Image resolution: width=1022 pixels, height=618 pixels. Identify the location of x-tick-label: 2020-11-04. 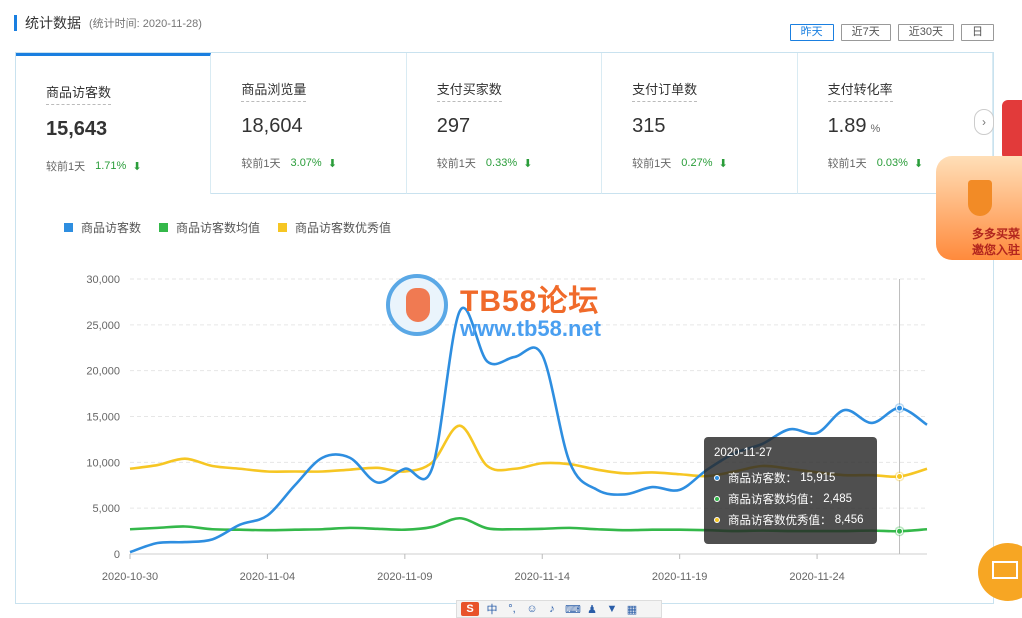
(267, 577).